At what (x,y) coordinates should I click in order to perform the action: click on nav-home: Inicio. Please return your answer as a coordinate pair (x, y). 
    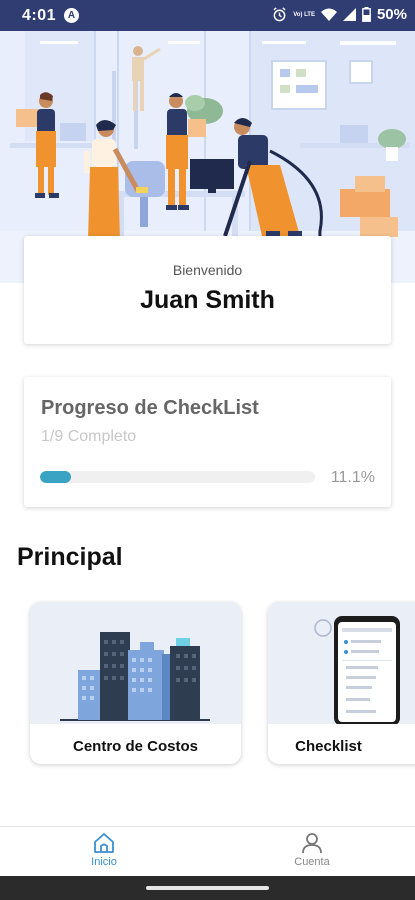
    Looking at the image, I should click on (104, 852).